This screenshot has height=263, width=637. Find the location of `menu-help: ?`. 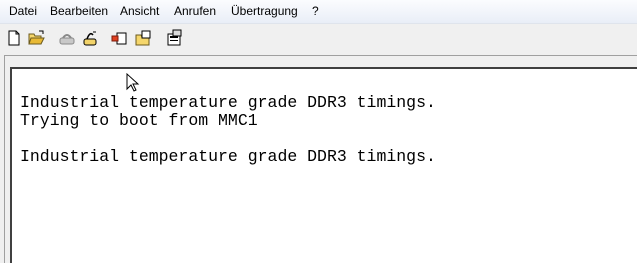

menu-help: ? is located at coordinates (315, 11).